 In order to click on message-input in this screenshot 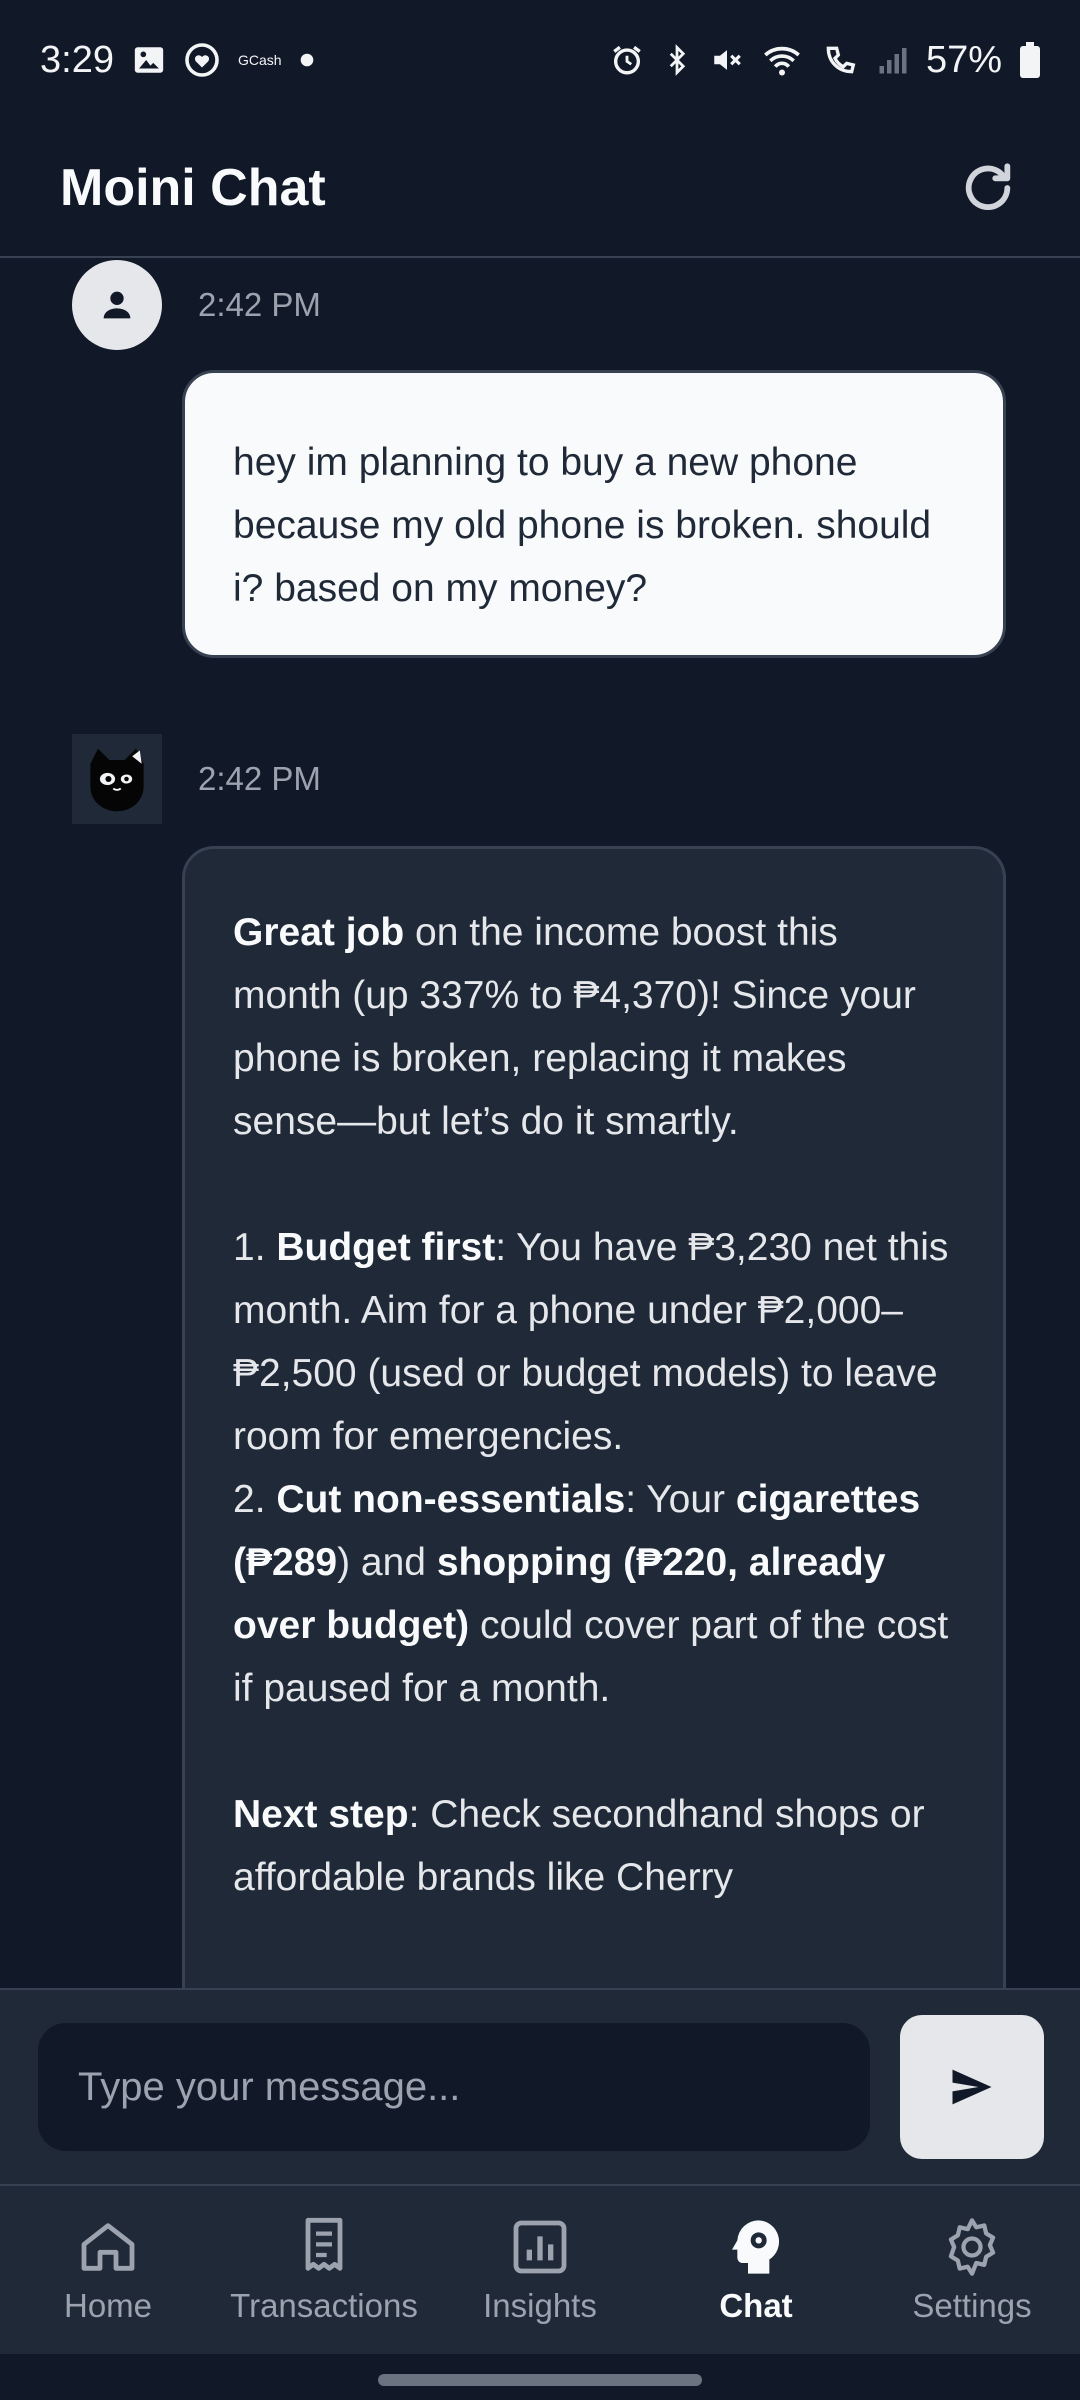, I will do `click(454, 2087)`.